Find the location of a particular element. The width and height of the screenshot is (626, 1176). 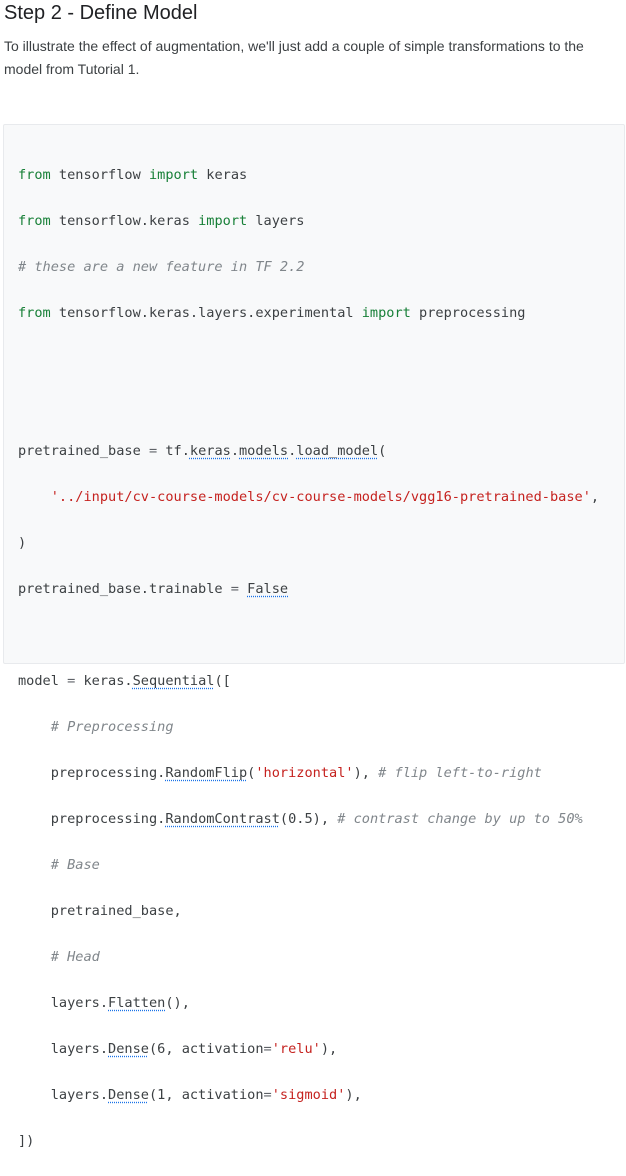

code-text: ([ is located at coordinates (222, 681).